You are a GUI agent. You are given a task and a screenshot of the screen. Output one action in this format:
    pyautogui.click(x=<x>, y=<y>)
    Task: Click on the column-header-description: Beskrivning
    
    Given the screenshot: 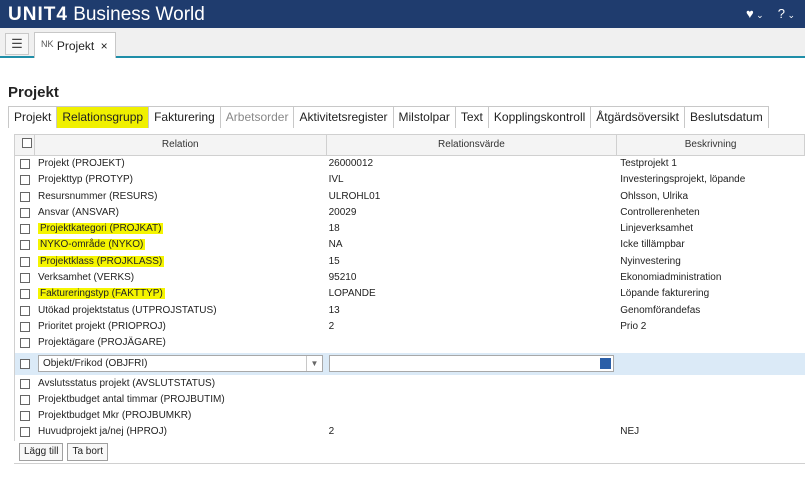 What is the action you would take?
    pyautogui.click(x=711, y=145)
    